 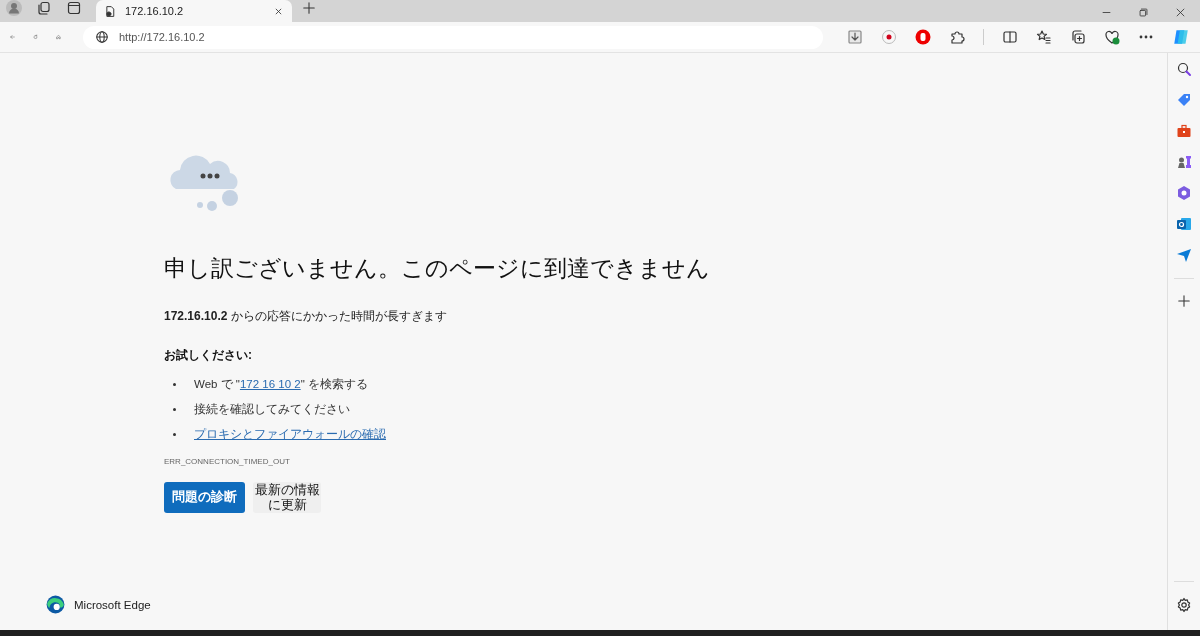 I want to click on brand-name: Microsoft Edge, so click(x=112, y=604).